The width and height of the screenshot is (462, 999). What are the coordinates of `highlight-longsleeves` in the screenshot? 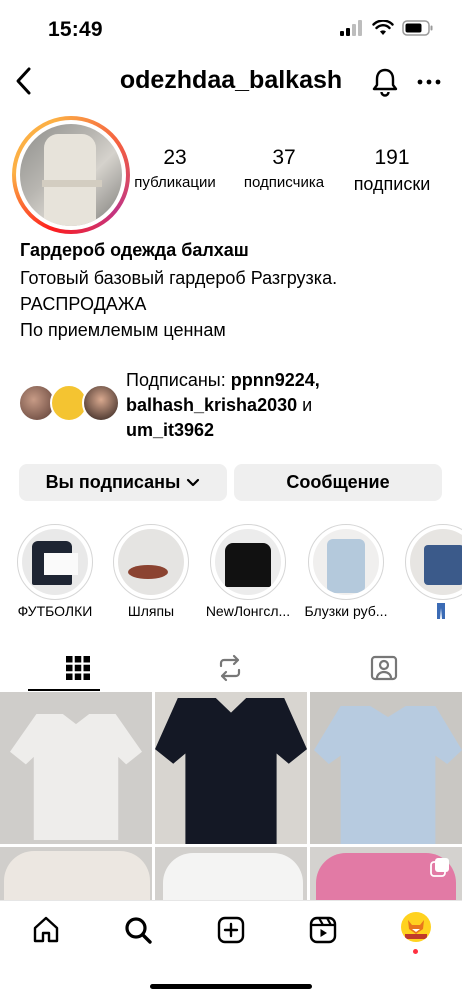 It's located at (248, 562).